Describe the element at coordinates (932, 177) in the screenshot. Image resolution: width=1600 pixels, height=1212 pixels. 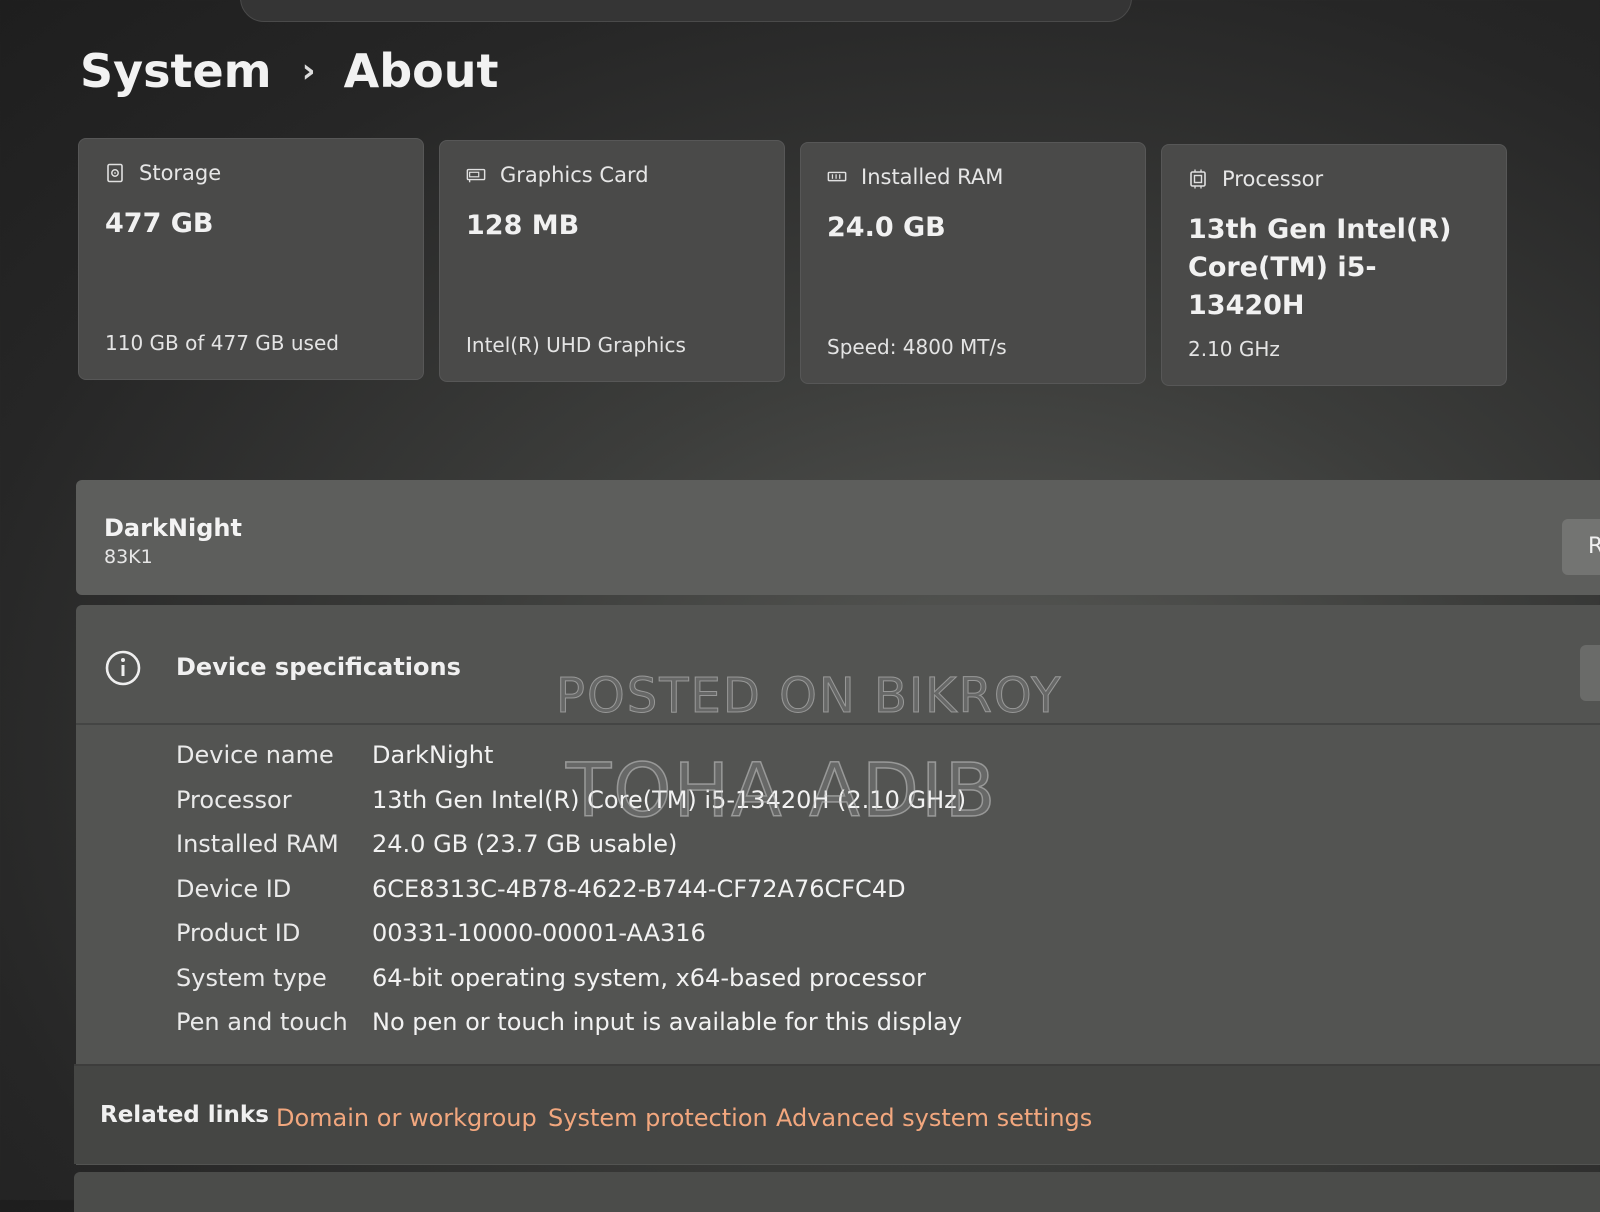
I see `ram-card-label: Installed RAM` at that location.